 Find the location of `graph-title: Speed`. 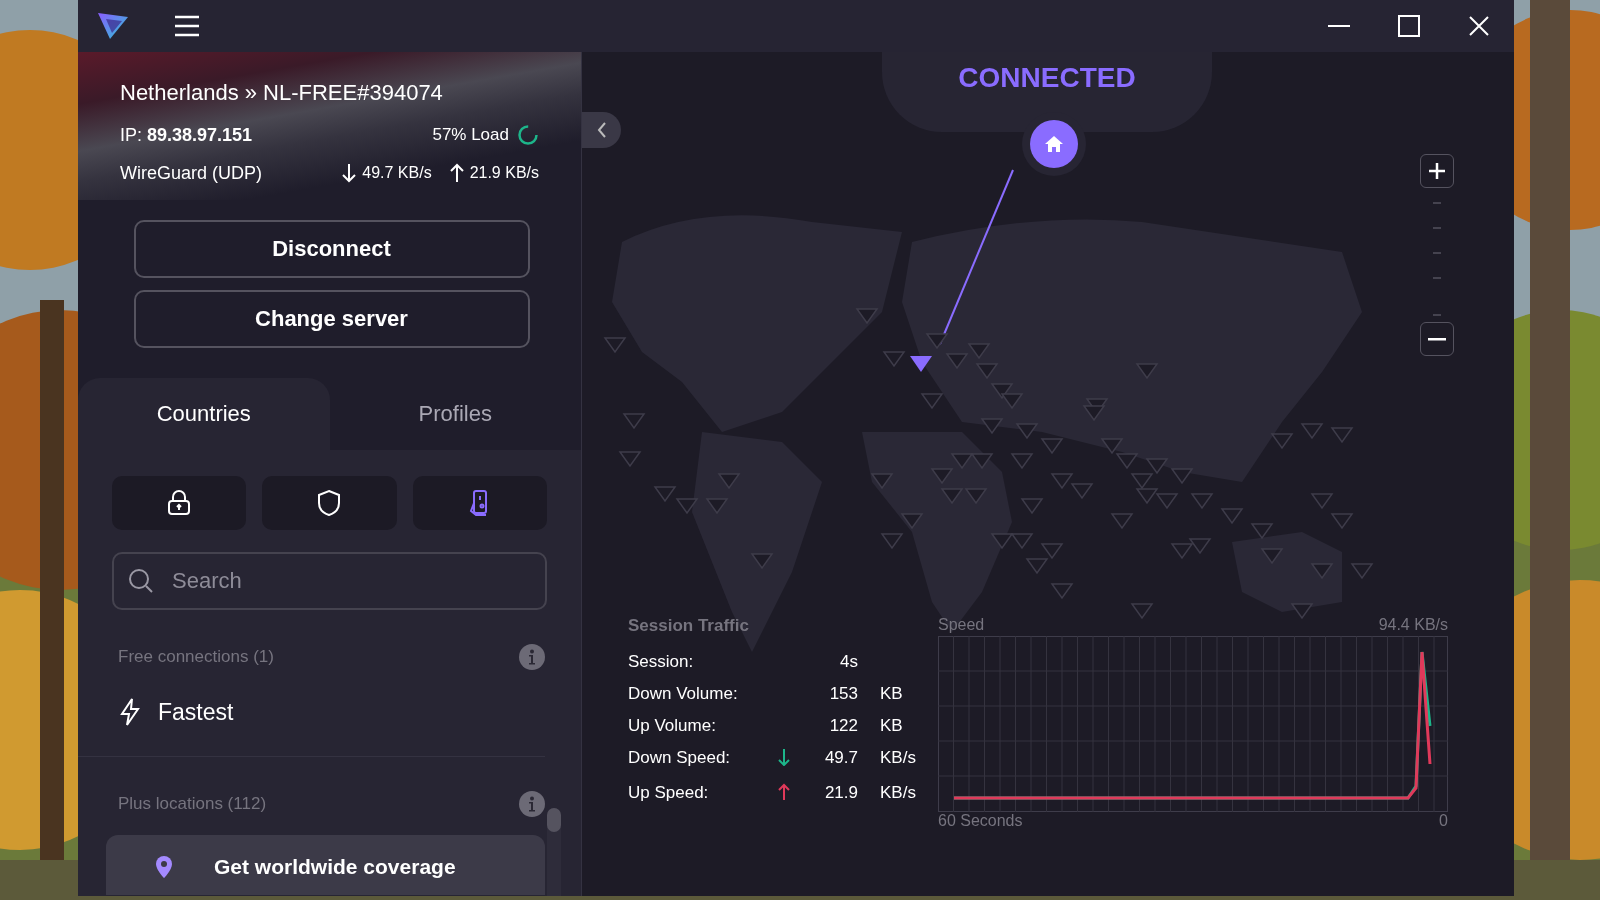

graph-title: Speed is located at coordinates (961, 625).